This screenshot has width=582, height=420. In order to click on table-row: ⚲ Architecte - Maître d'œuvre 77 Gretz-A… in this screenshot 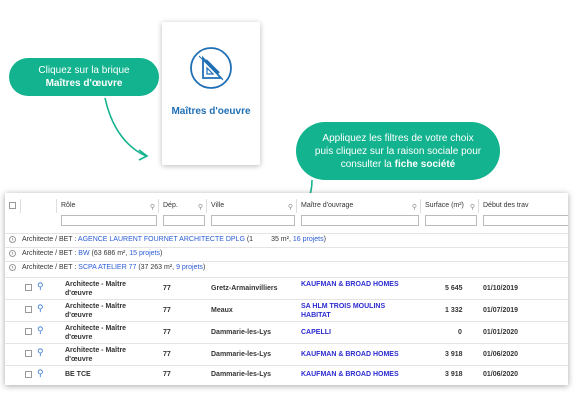, I will do `click(286, 288)`.